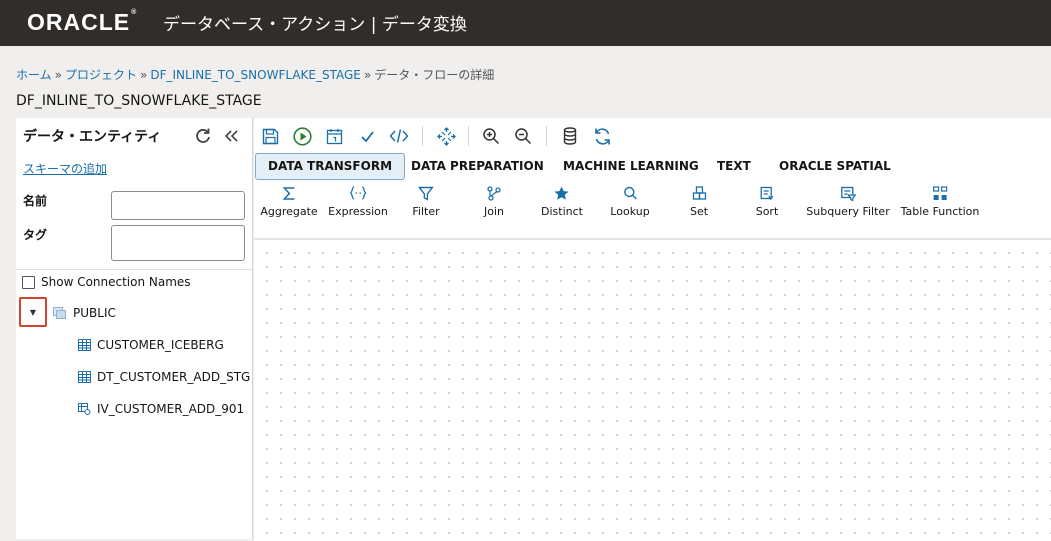 The image size is (1051, 541). I want to click on view-icon, so click(84, 409).